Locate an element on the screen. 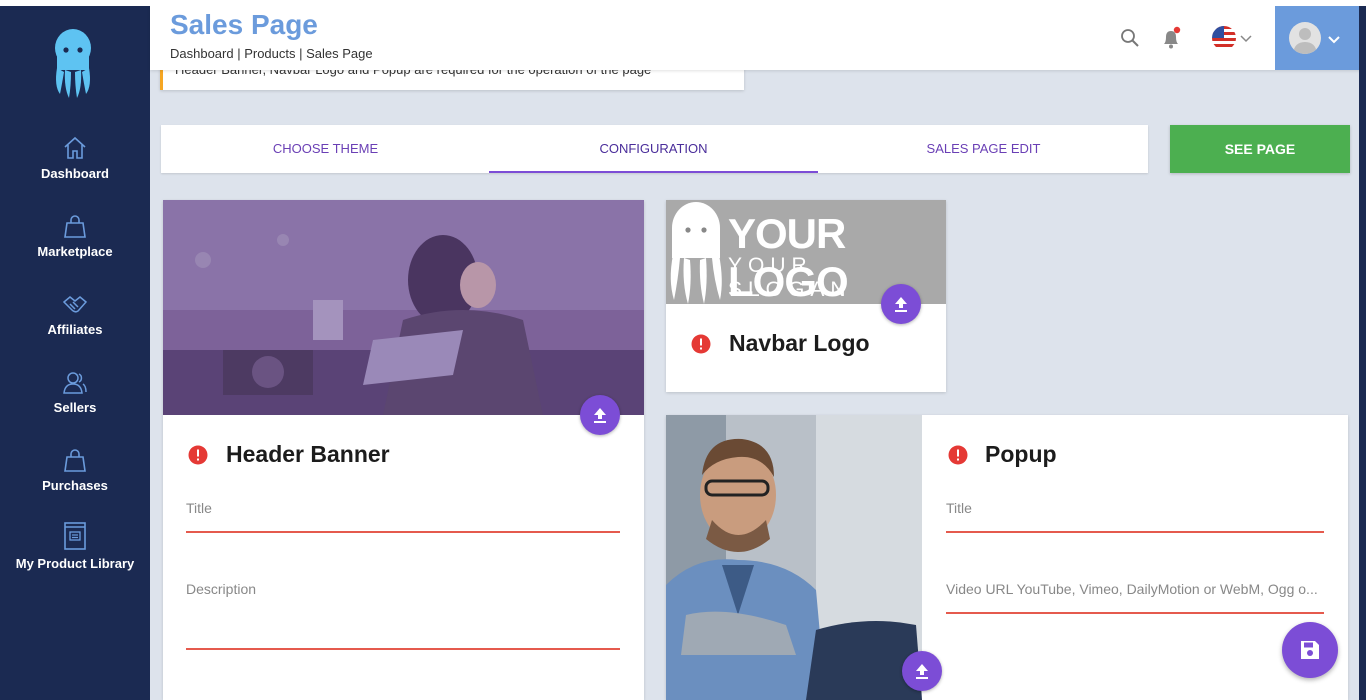 The image size is (1366, 700). avatar is located at coordinates (1305, 38).